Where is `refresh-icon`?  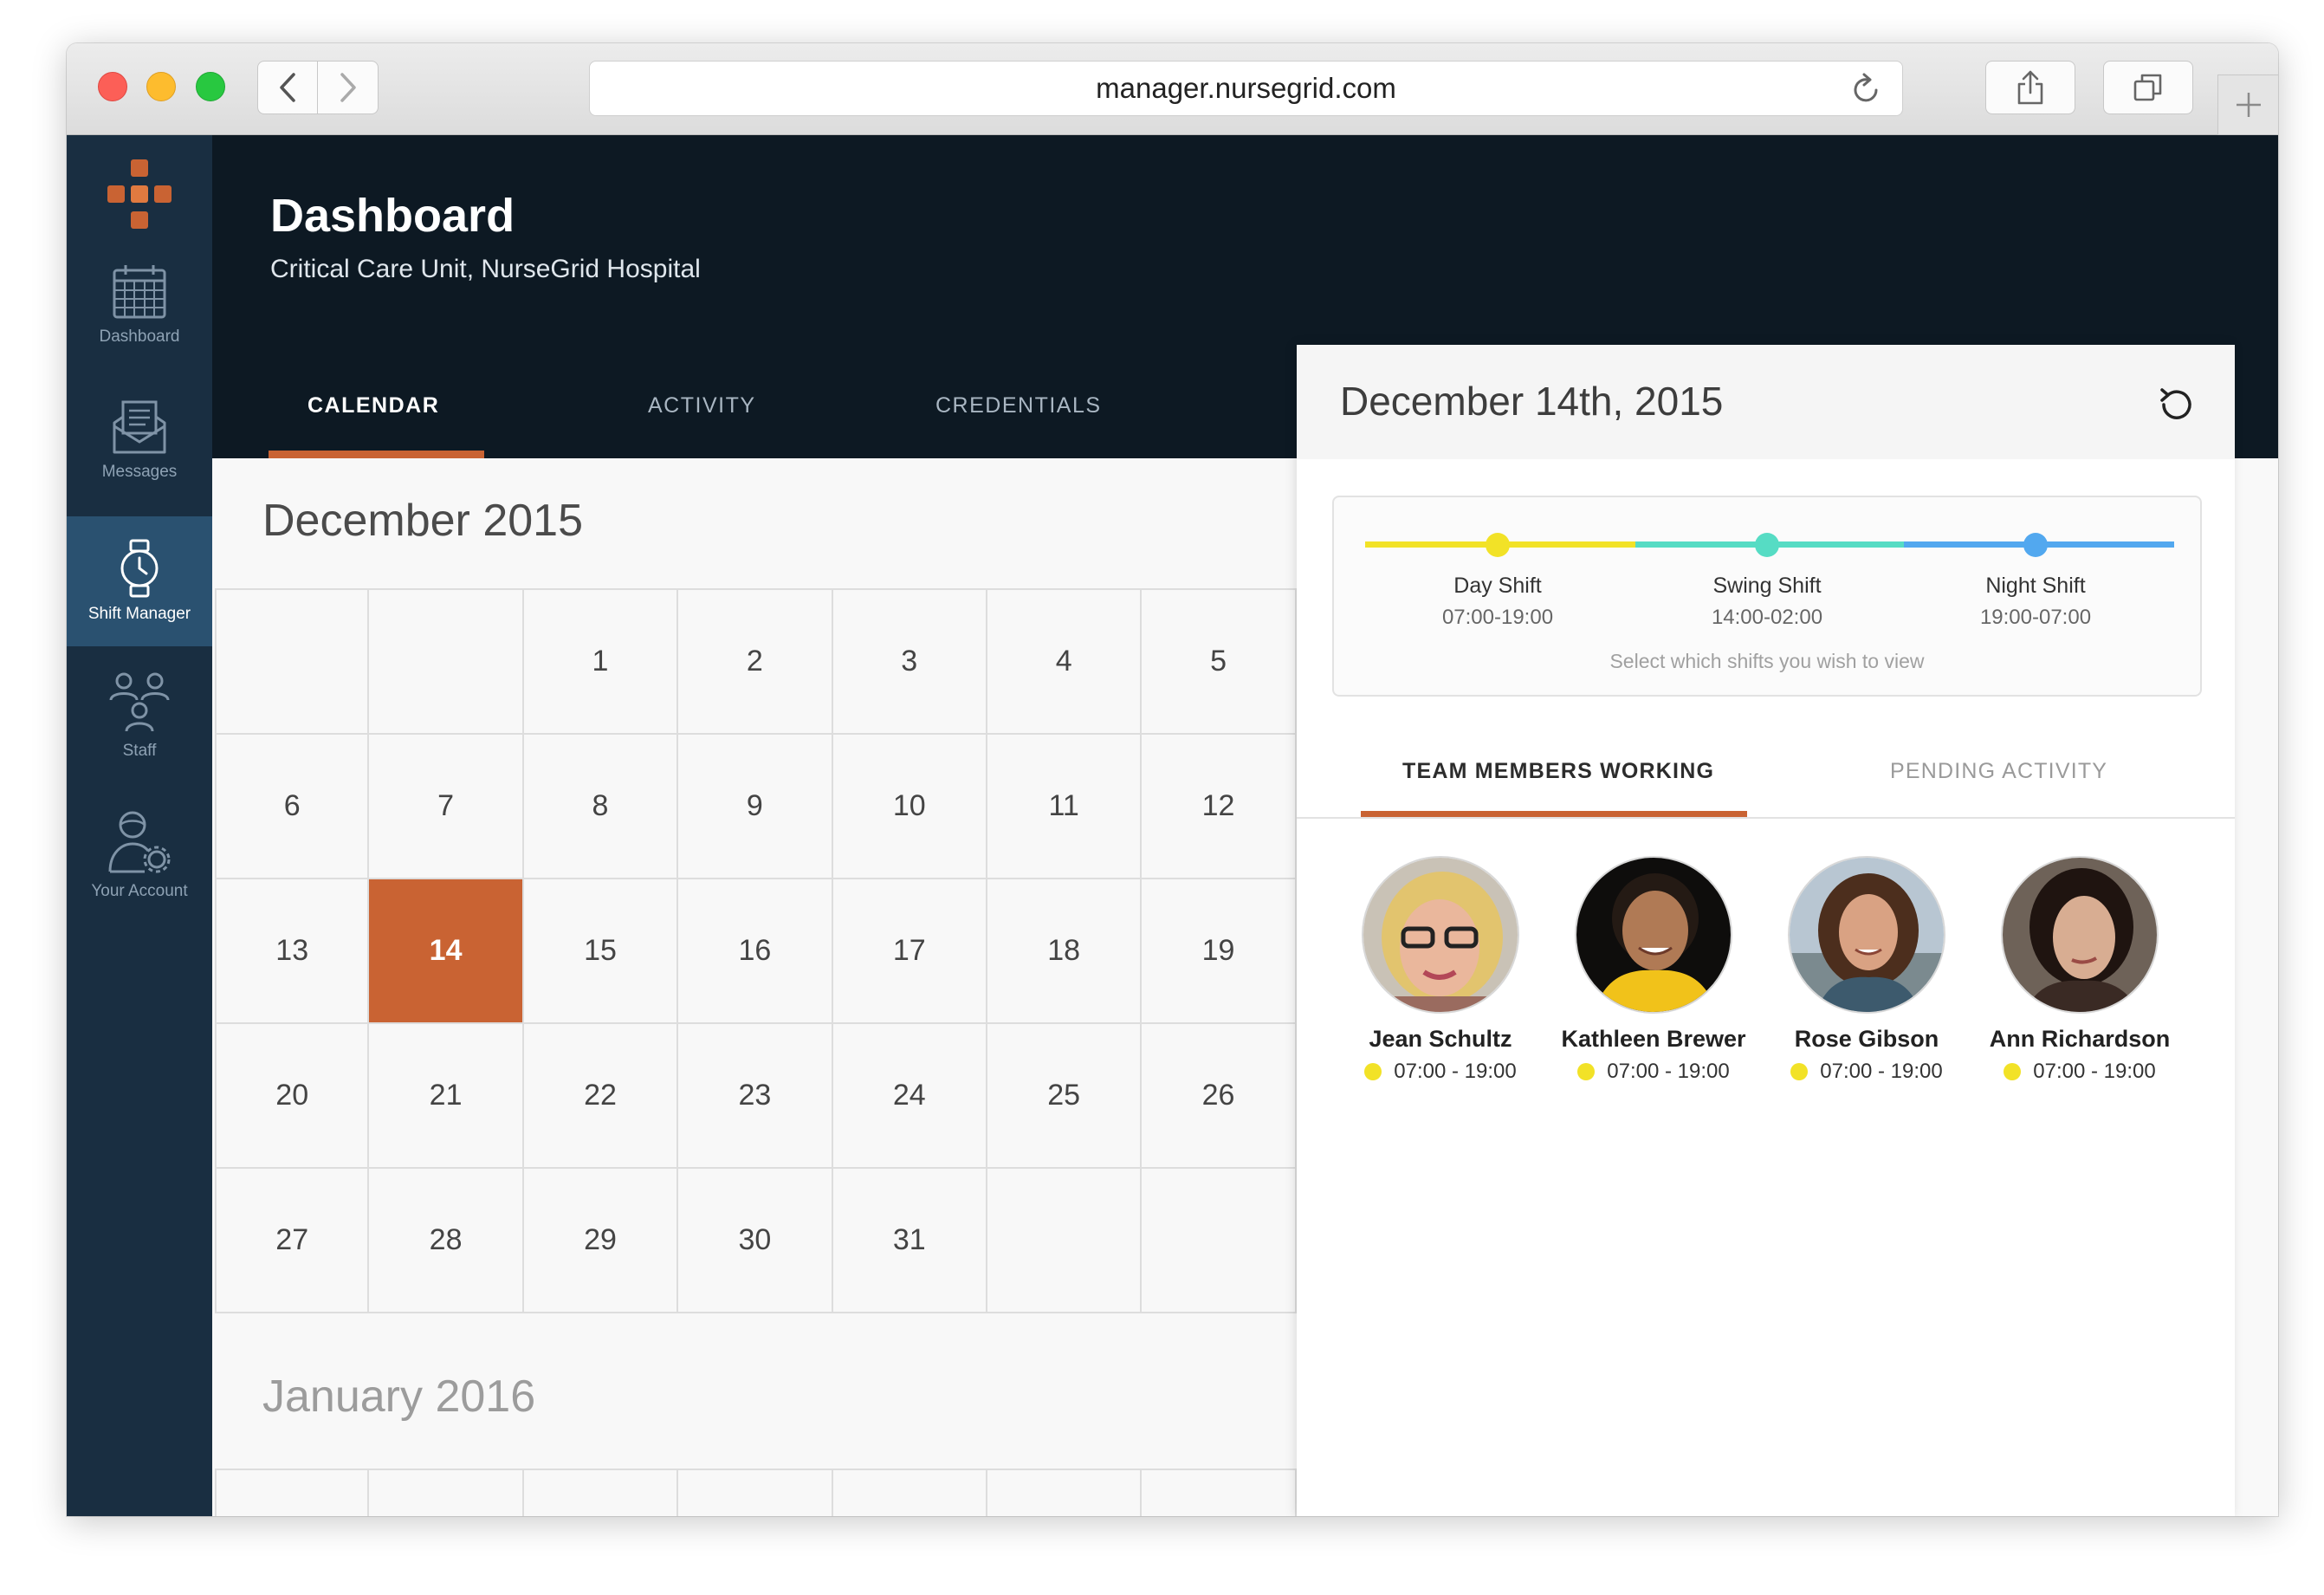 refresh-icon is located at coordinates (2177, 405).